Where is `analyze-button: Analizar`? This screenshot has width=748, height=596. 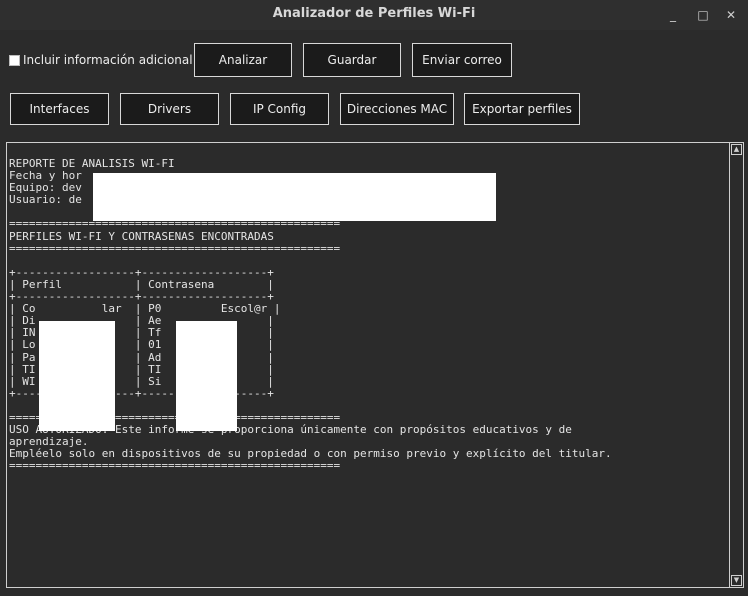
analyze-button: Analizar is located at coordinates (243, 60).